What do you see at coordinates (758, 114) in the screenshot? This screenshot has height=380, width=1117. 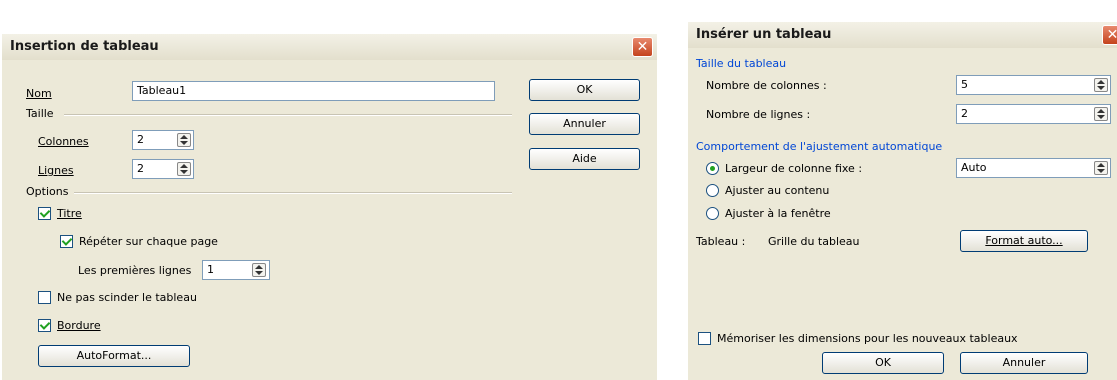 I see `rows-label: Nombre de lignes :` at bounding box center [758, 114].